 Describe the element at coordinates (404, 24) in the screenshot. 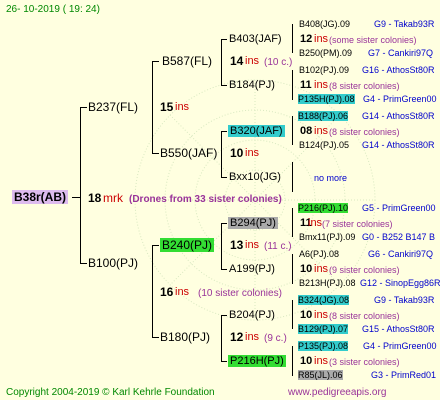

I see `g4-lineage: G9 - Takab93R` at that location.